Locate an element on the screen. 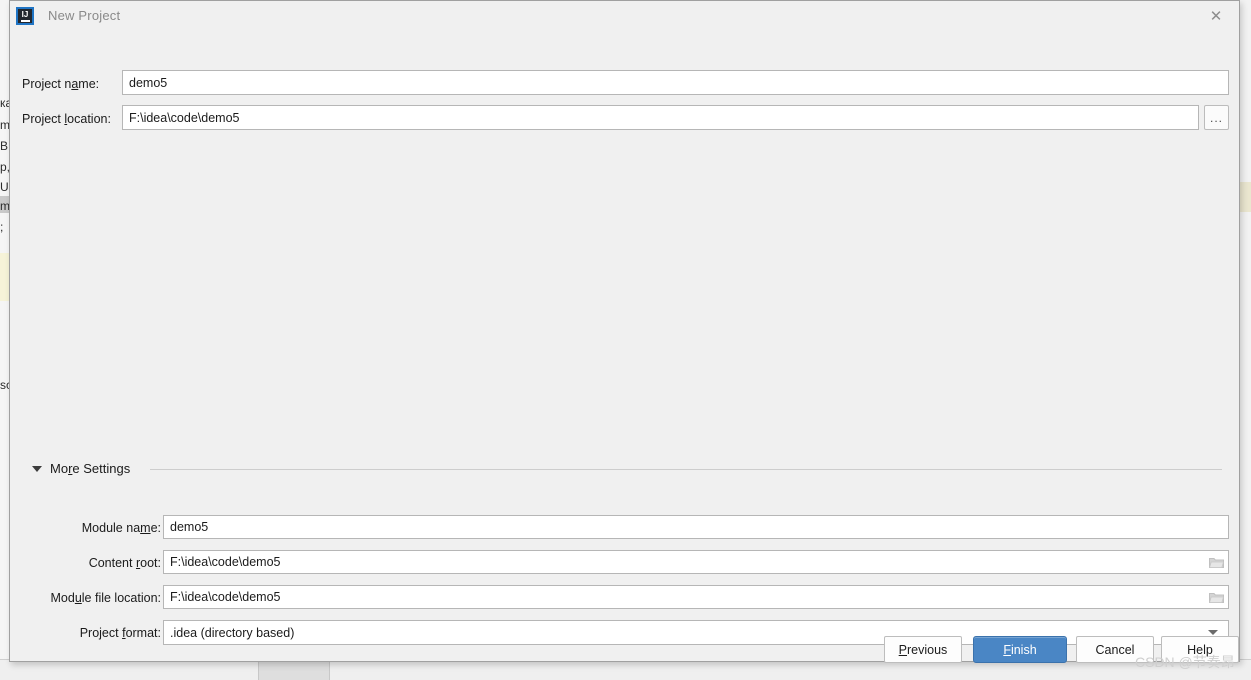  taskbar-item is located at coordinates (294, 670).